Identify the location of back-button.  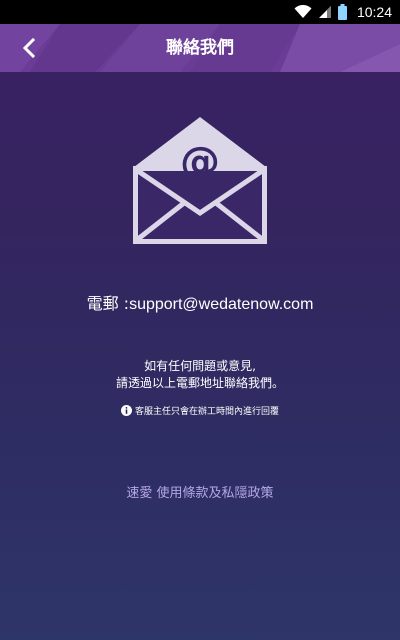
(29, 48).